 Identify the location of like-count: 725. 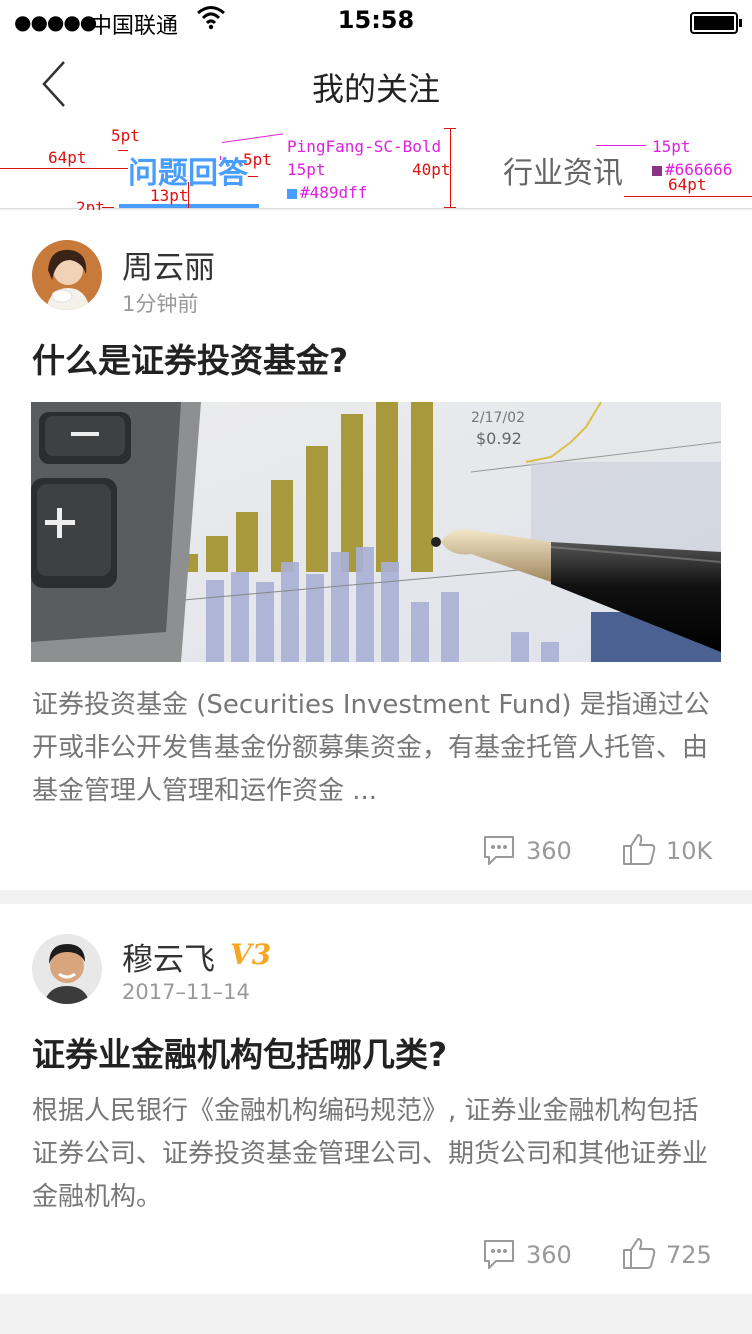
(689, 1255).